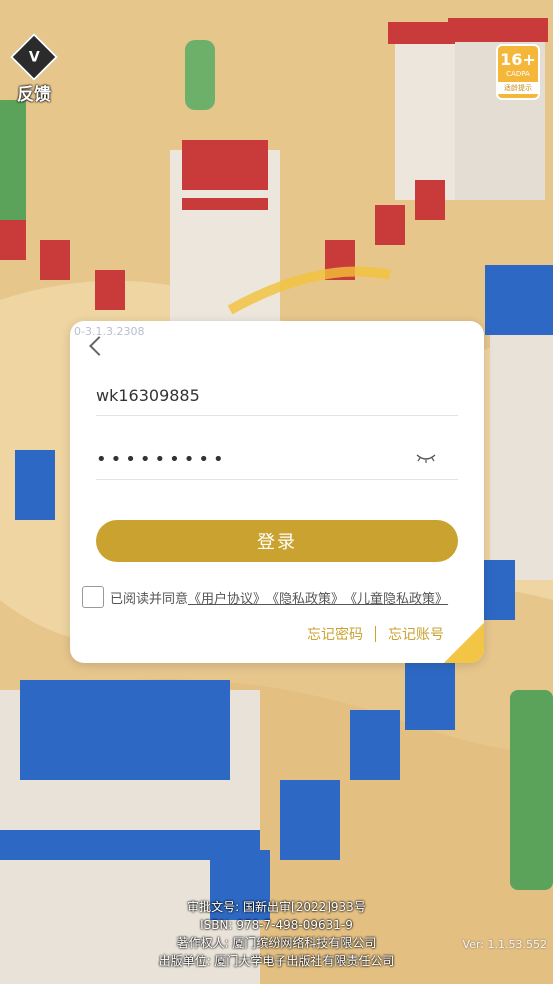  Describe the element at coordinates (246, 459) in the screenshot. I see `password-input` at that location.